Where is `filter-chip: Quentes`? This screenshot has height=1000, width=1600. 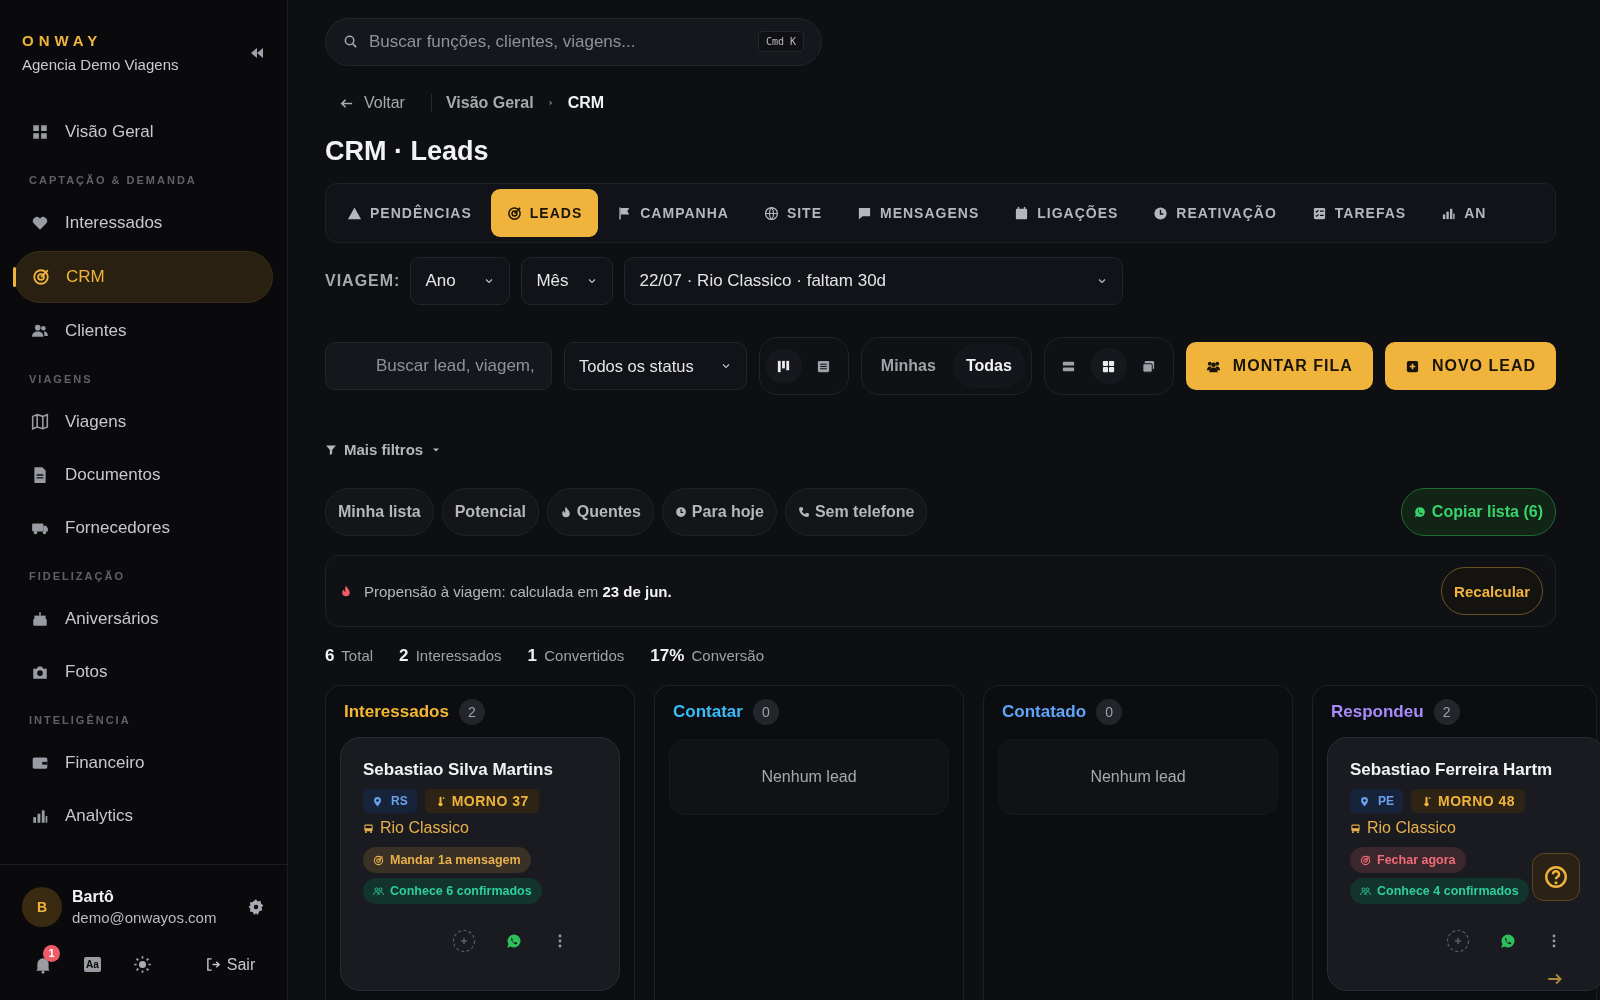 filter-chip: Quentes is located at coordinates (600, 512).